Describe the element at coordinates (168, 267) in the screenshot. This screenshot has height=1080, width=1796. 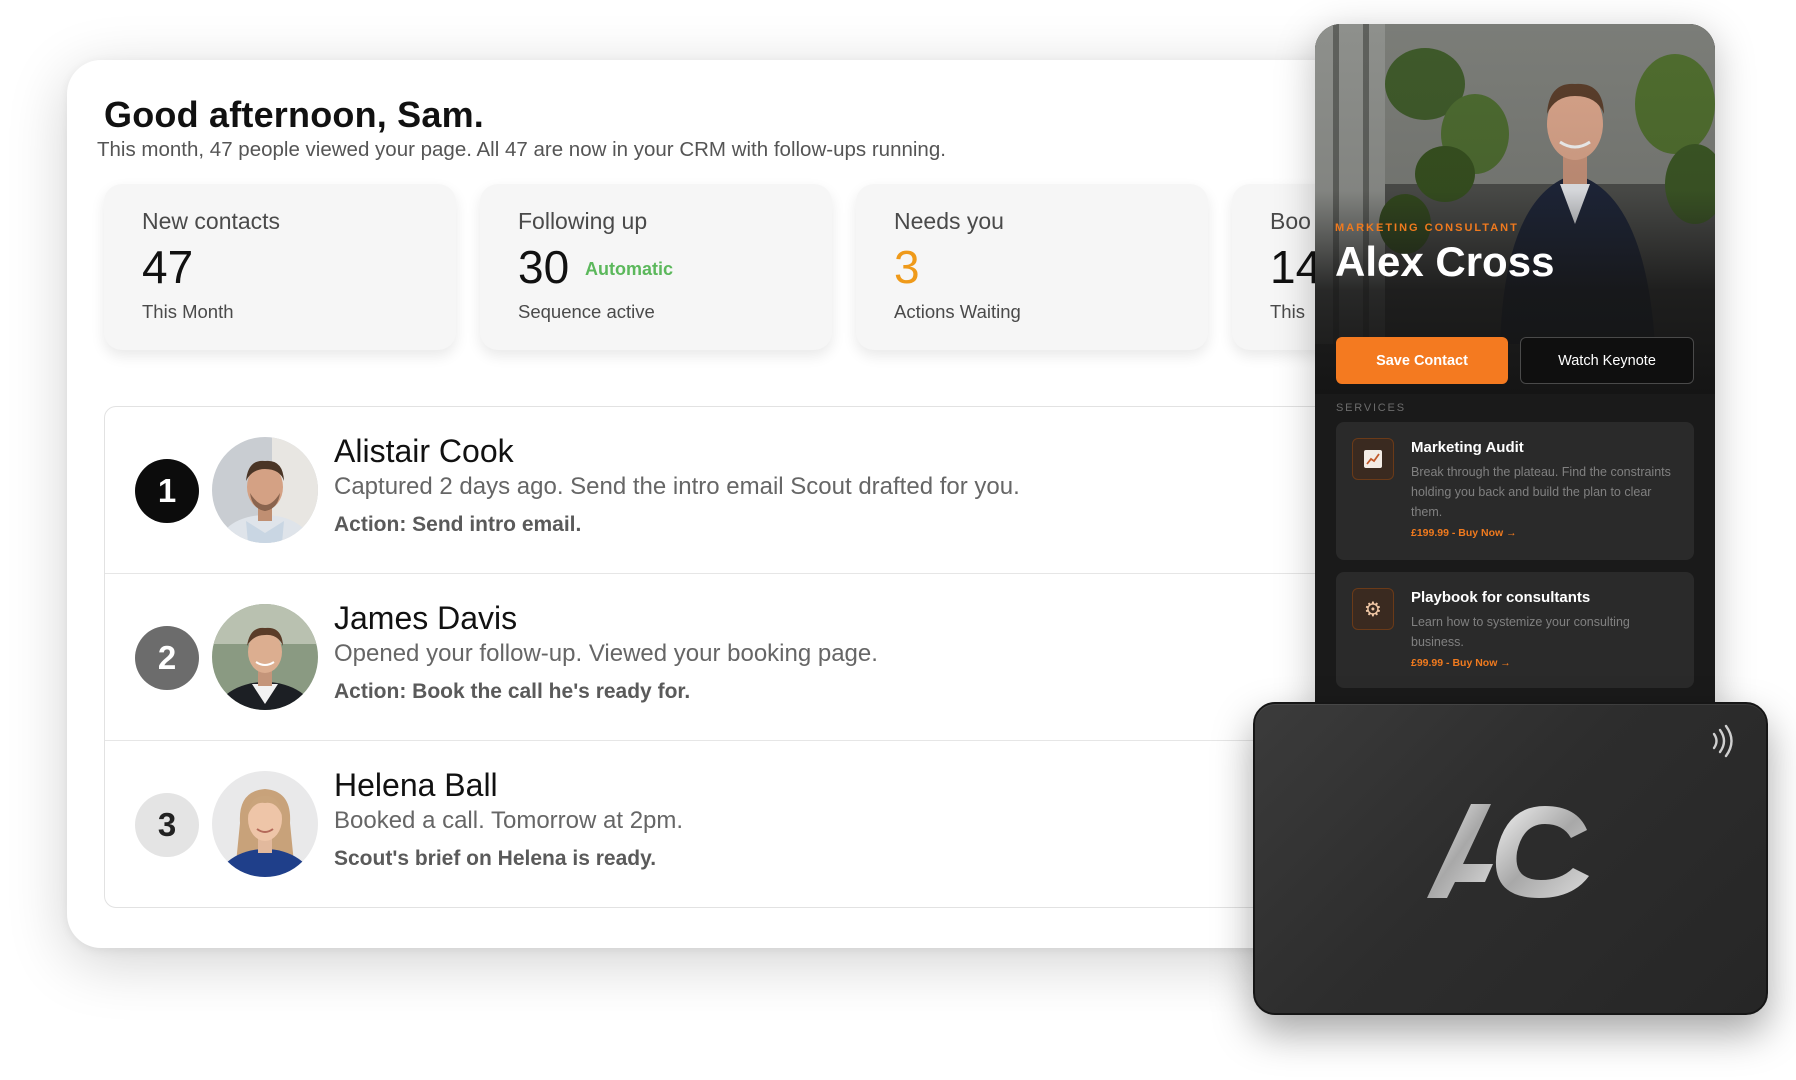
I see `stat-value: 47` at that location.